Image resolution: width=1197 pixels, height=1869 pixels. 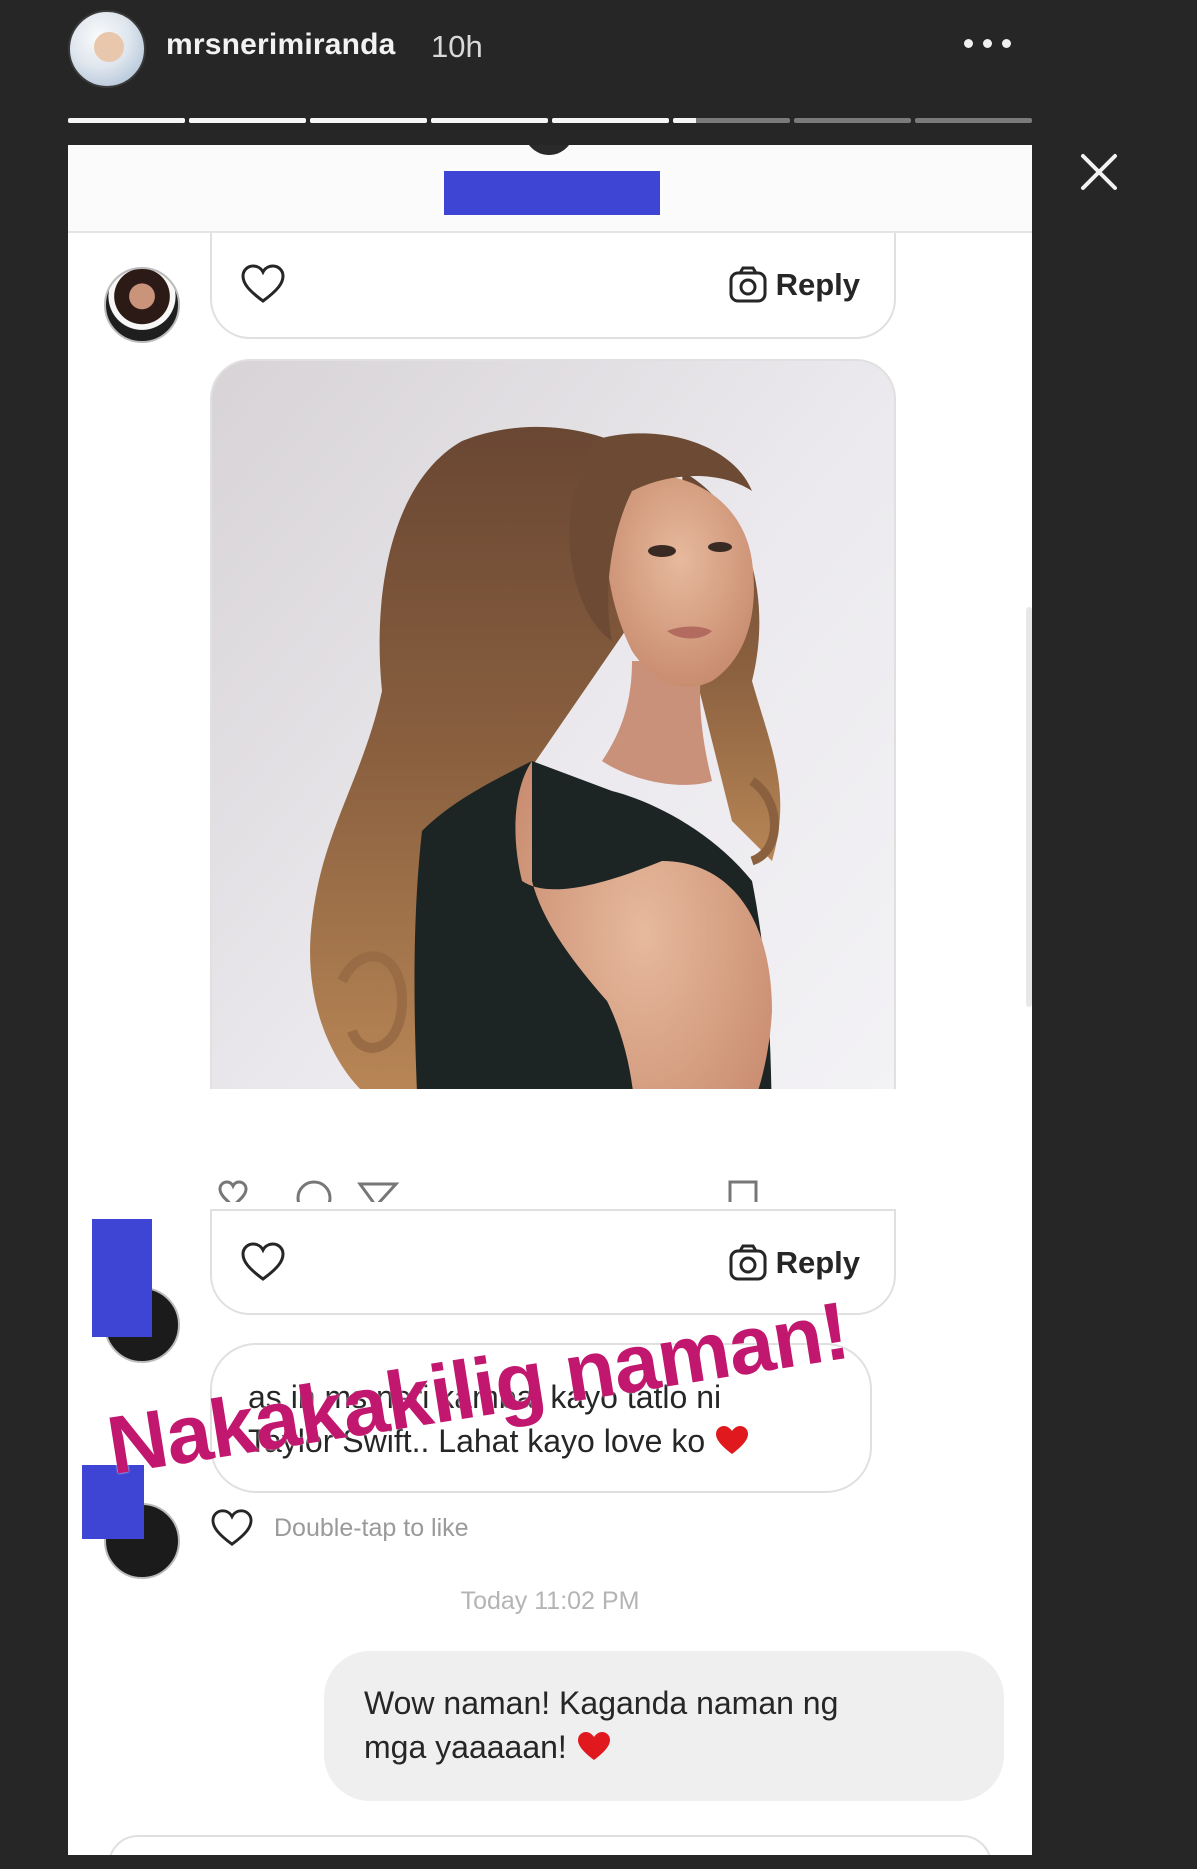 I want to click on more-options-icon, so click(x=988, y=43).